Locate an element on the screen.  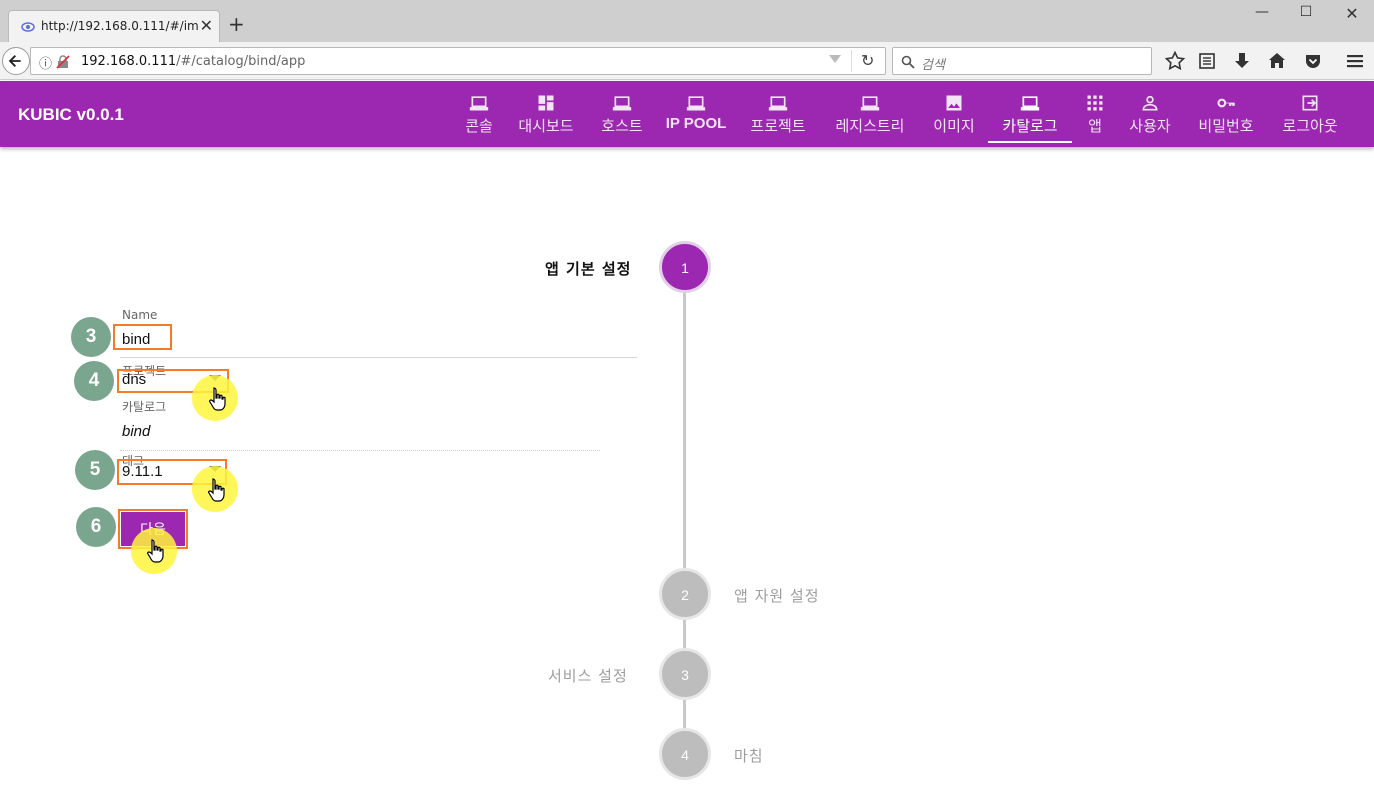
person-icon is located at coordinates (1150, 103).